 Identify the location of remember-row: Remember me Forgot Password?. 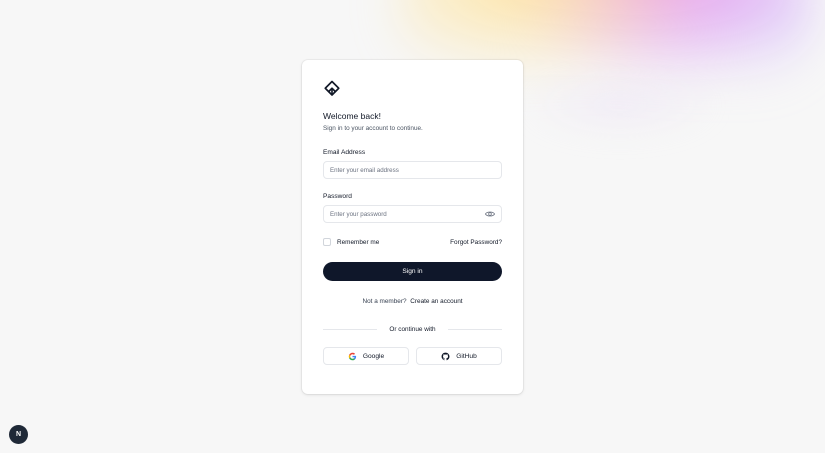
(412, 242).